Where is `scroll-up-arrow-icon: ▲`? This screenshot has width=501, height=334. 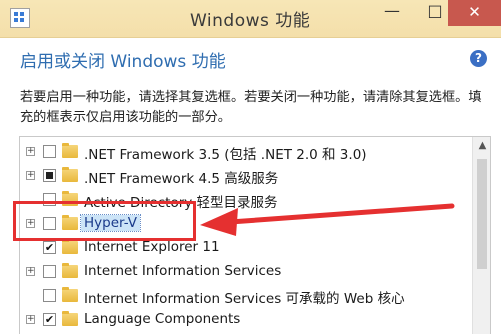 scroll-up-arrow-icon: ▲ is located at coordinates (481, 146).